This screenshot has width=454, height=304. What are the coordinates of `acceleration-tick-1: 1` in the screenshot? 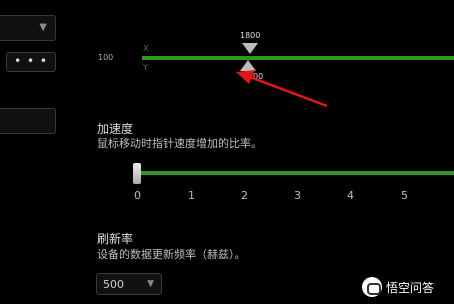 It's located at (191, 195).